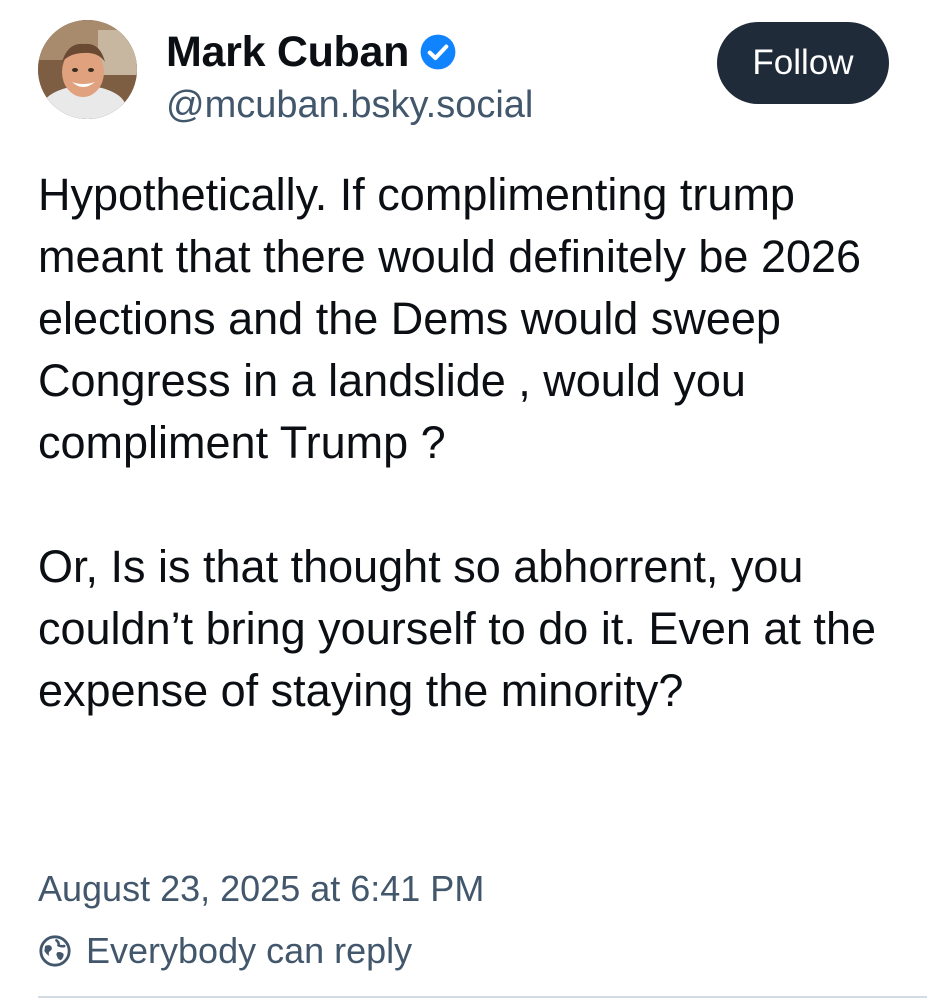 The width and height of the screenshot is (927, 1000). I want to click on avatar, so click(87, 69).